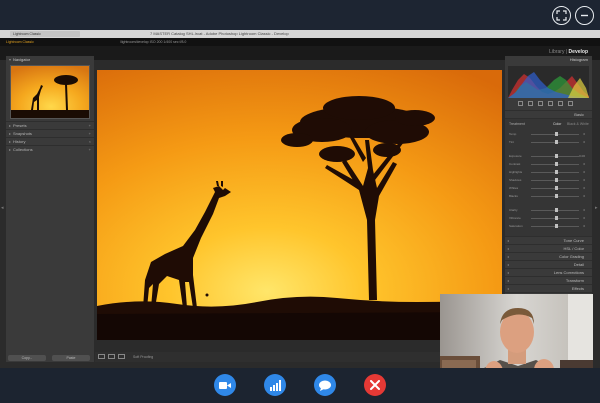 Image resolution: width=600 pixels, height=403 pixels. Describe the element at coordinates (547, 188) in the screenshot. I see `slider-whites: Whites 0` at that location.